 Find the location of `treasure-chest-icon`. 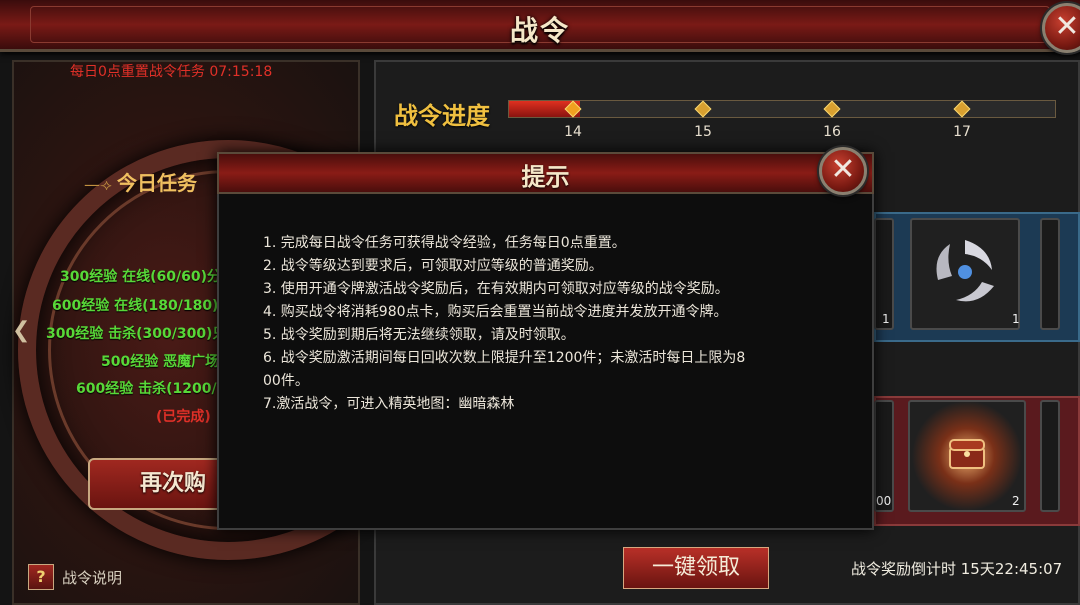

treasure-chest-icon is located at coordinates (967, 454).